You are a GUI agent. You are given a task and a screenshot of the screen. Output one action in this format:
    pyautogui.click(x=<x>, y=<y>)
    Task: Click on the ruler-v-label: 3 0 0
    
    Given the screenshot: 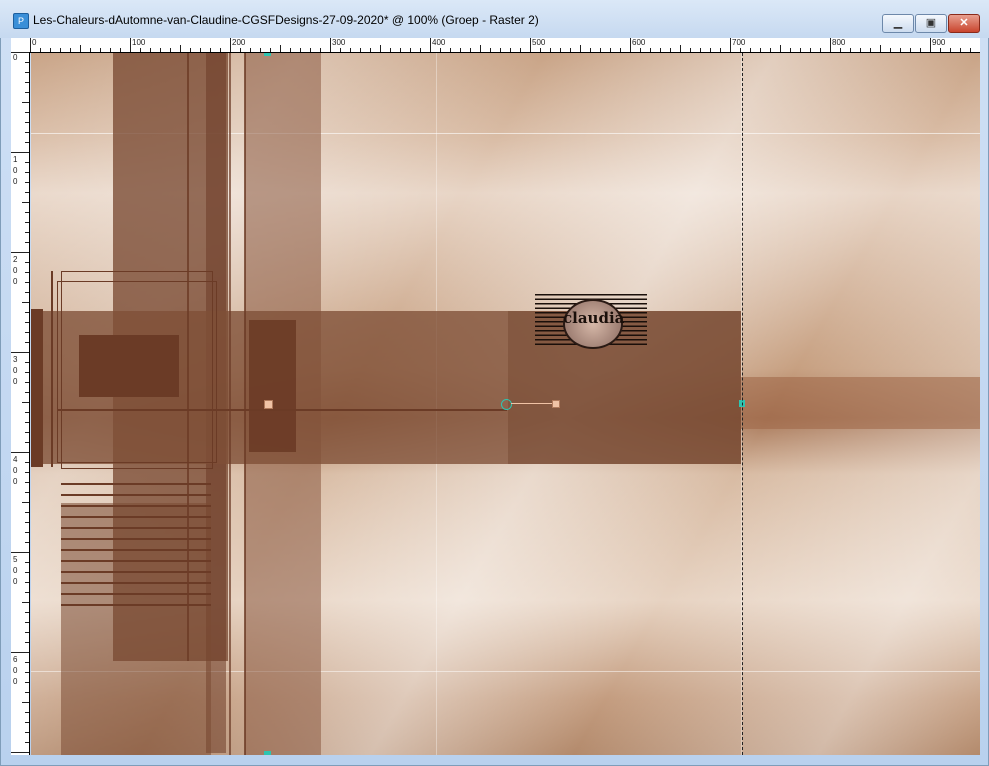 What is the action you would take?
    pyautogui.click(x=15, y=370)
    